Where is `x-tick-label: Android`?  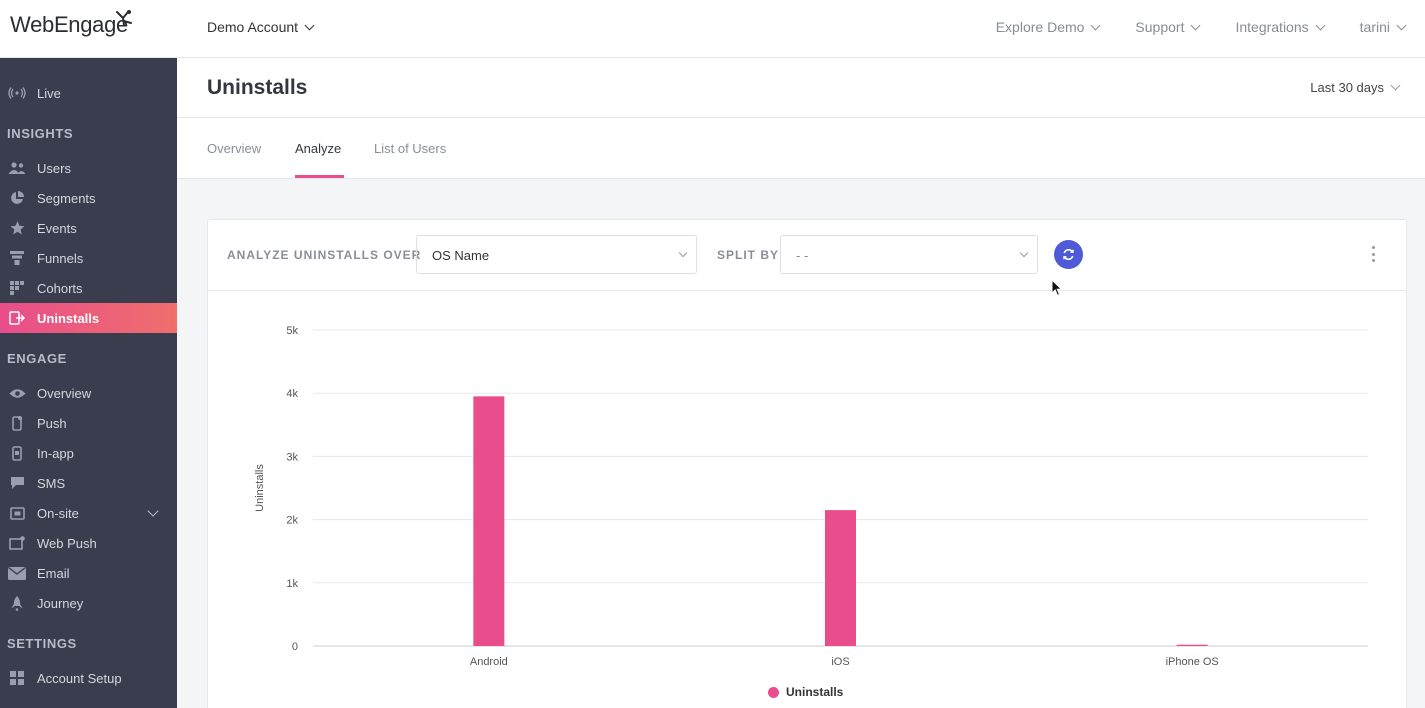 x-tick-label: Android is located at coordinates (489, 662).